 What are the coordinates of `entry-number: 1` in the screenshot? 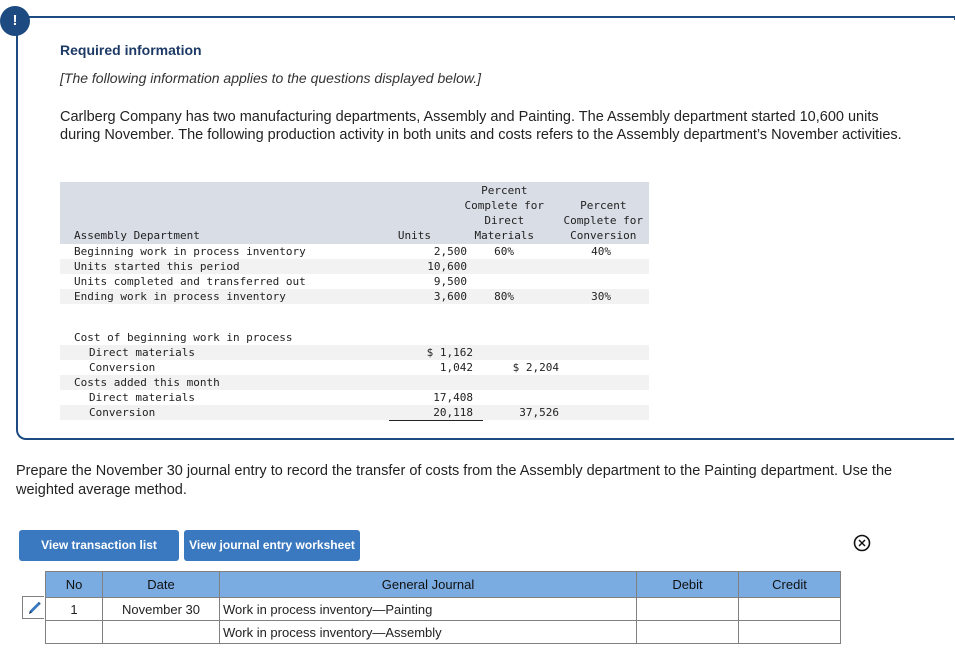 It's located at (74, 609).